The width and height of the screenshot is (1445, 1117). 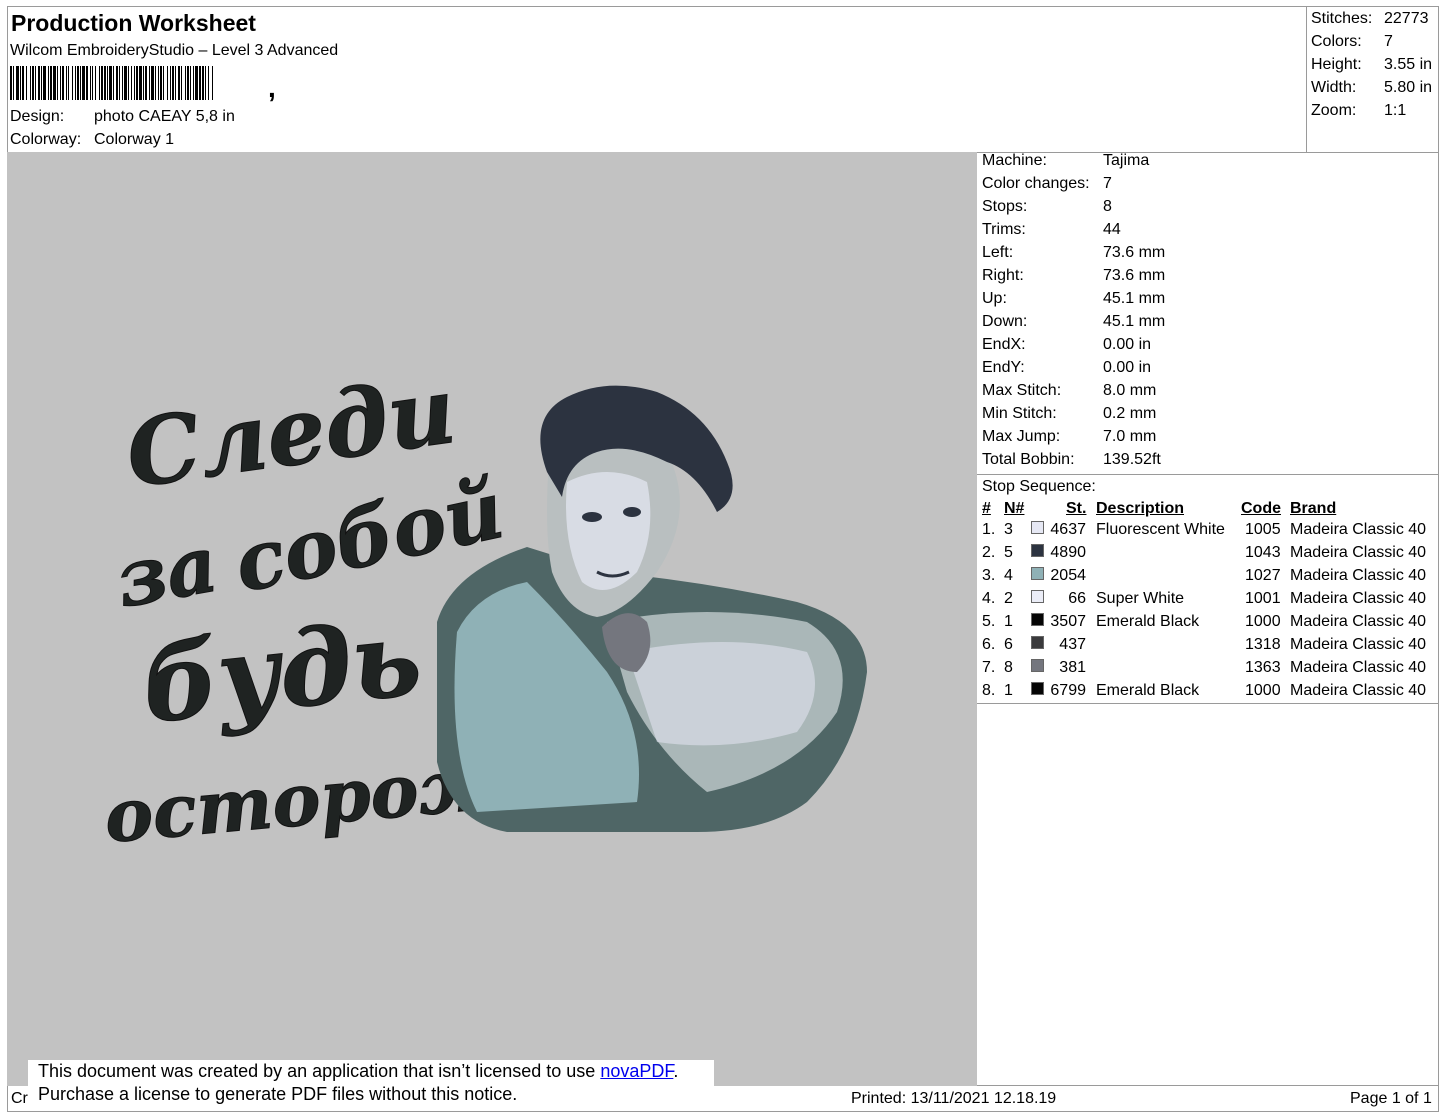 I want to click on notice-line-1-end: ., so click(x=676, y=1071).